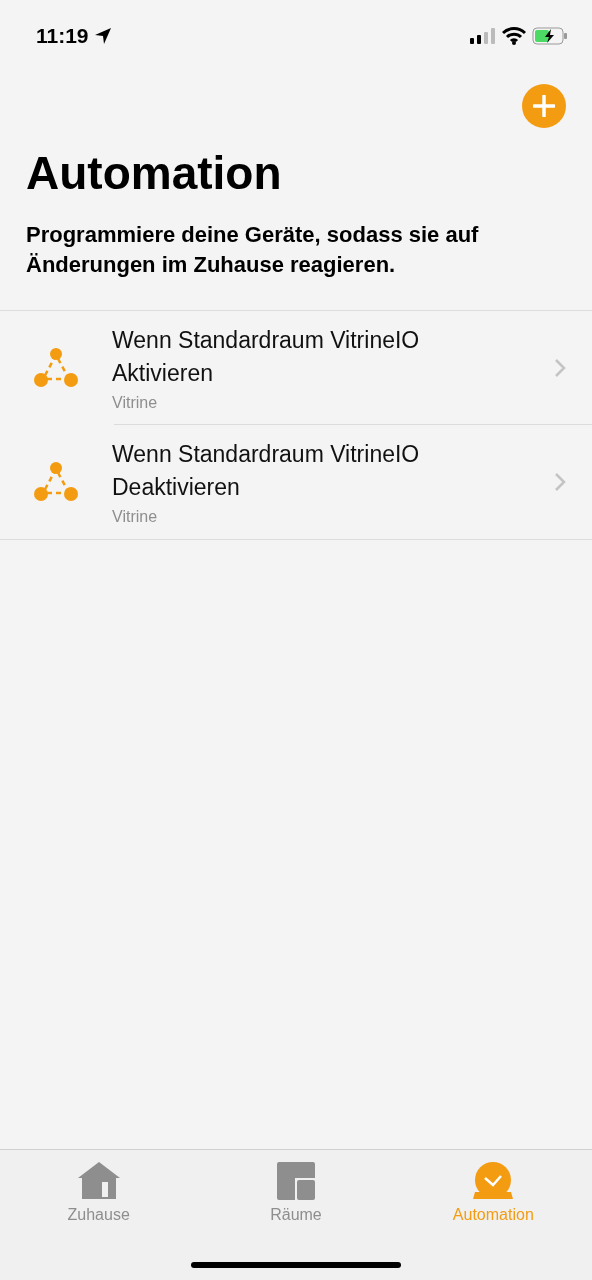 Image resolution: width=592 pixels, height=1280 pixels. I want to click on tab: Zuhause, so click(98, 1193).